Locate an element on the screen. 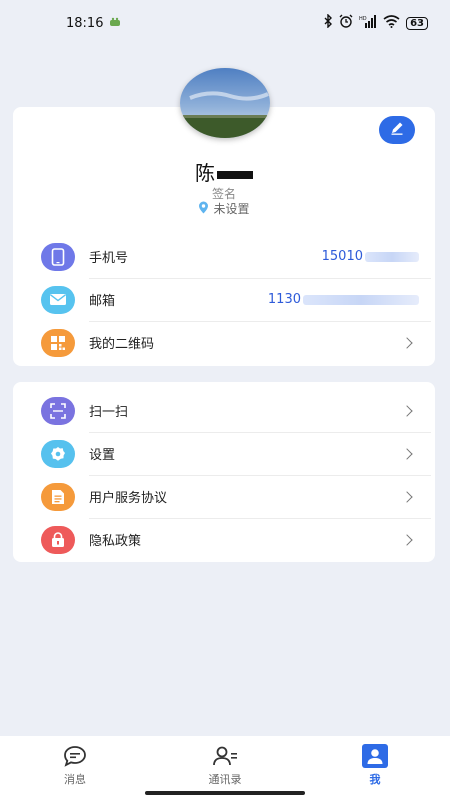  lock-icon is located at coordinates (58, 539).